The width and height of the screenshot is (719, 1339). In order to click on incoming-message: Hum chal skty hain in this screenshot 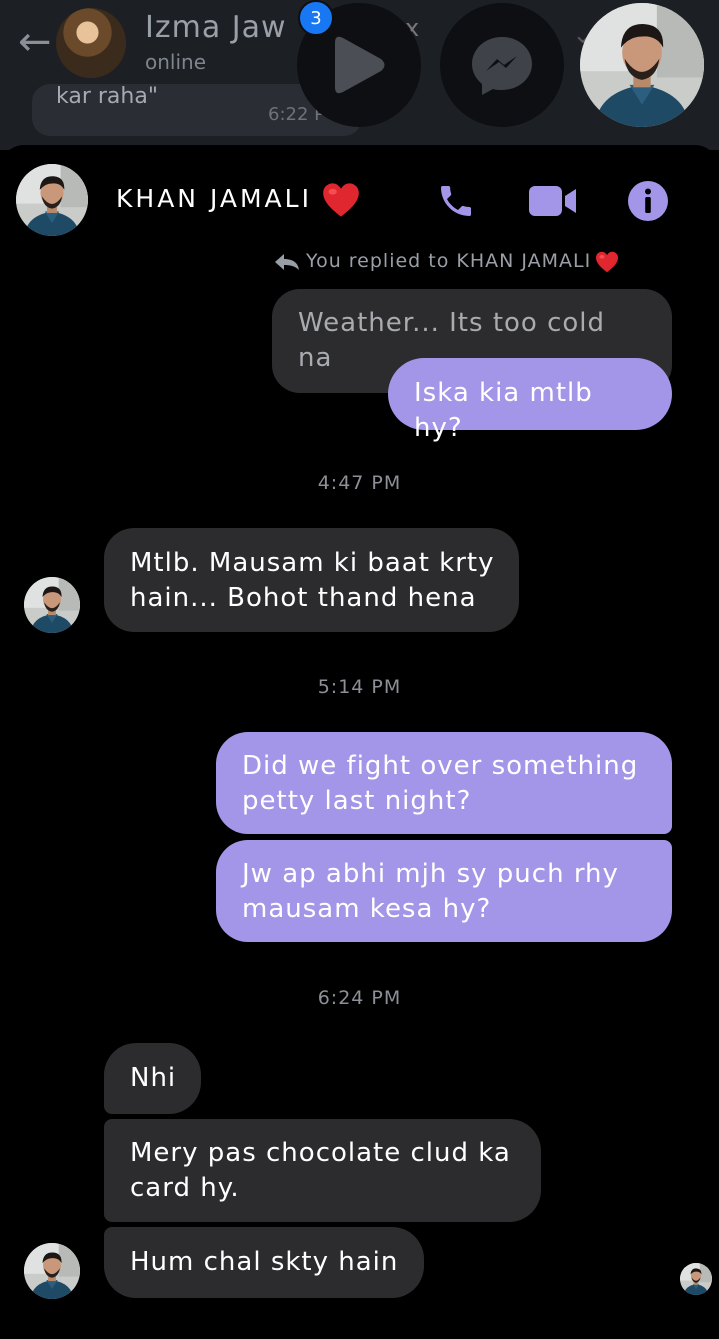, I will do `click(264, 1262)`.